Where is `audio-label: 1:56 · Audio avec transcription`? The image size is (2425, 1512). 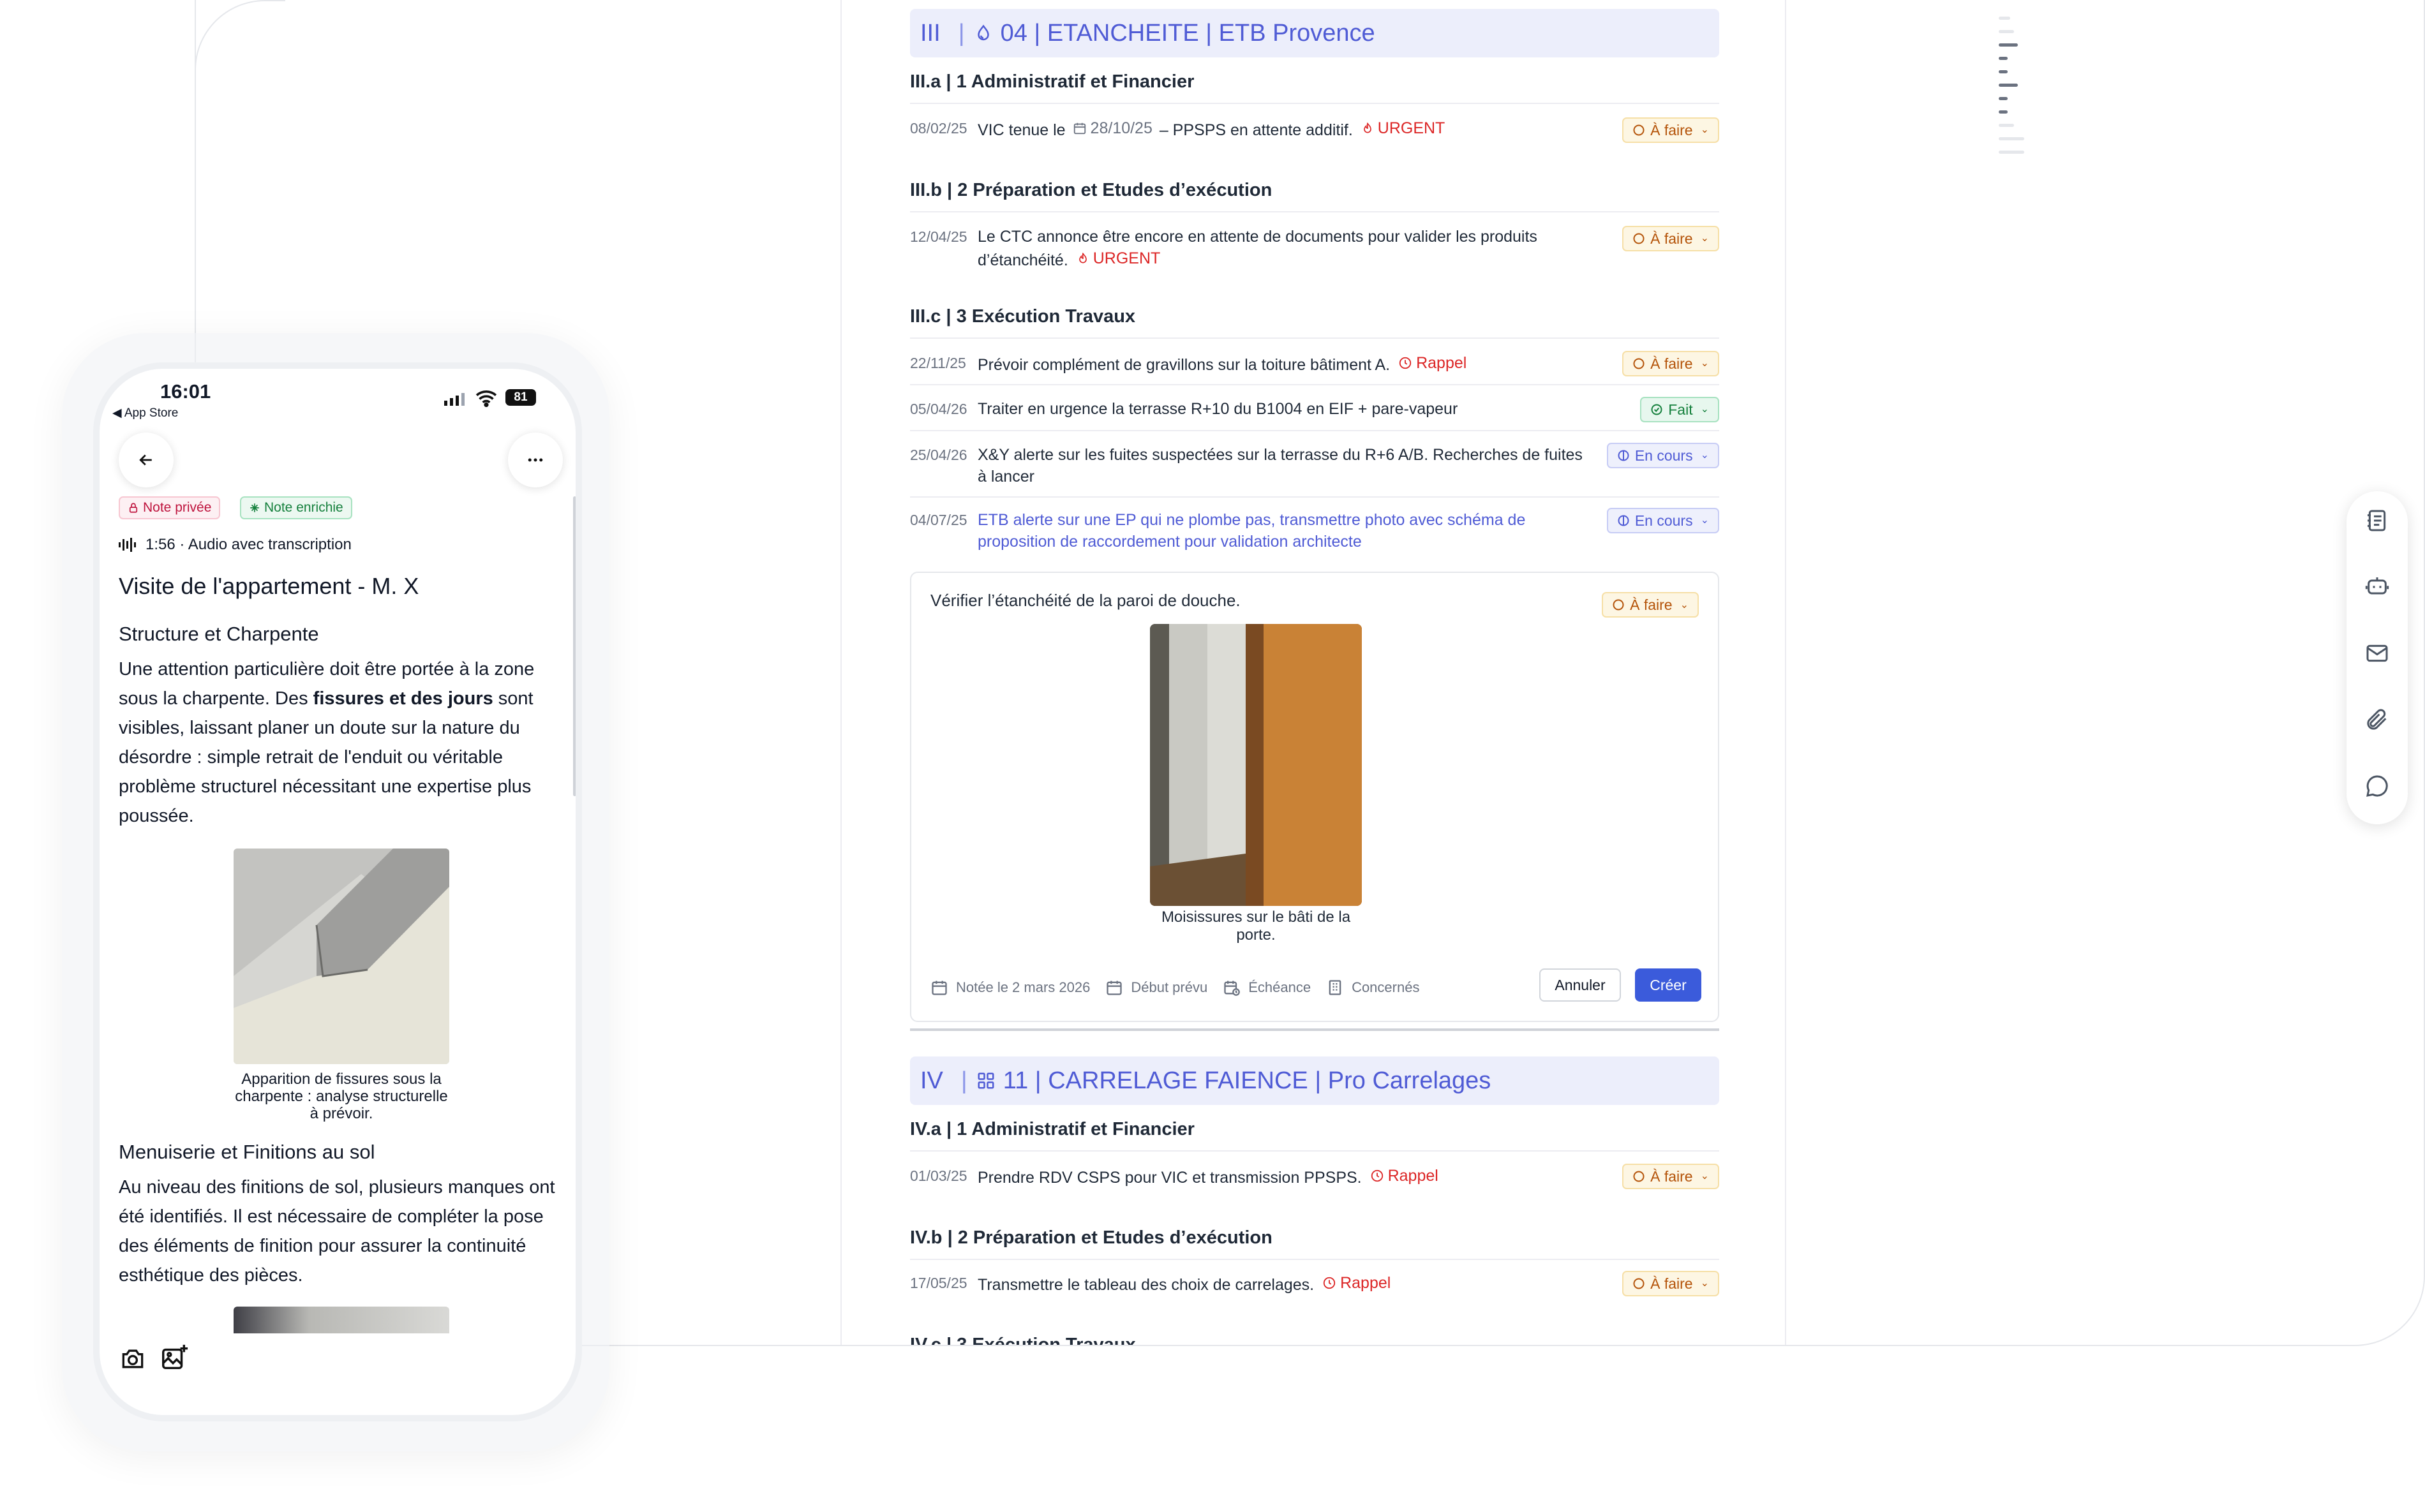 audio-label: 1:56 · Audio avec transcription is located at coordinates (249, 544).